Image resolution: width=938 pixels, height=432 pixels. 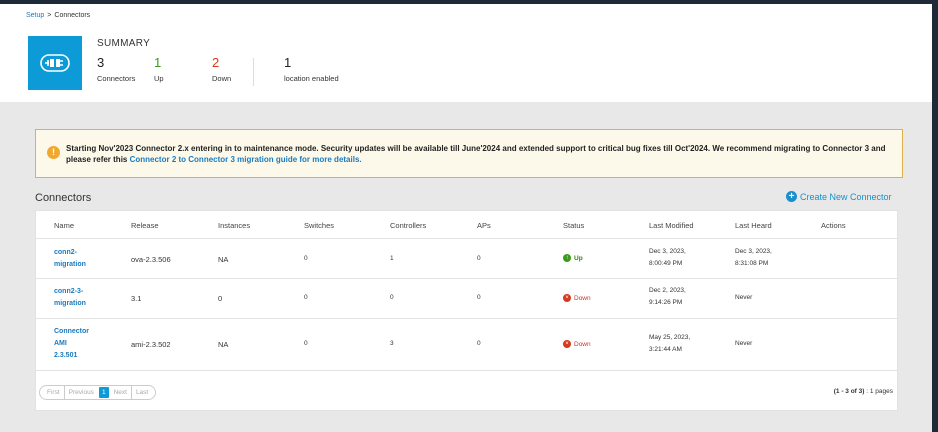 I want to click on last-modified-time: 3:21:44 AM, so click(x=665, y=349).